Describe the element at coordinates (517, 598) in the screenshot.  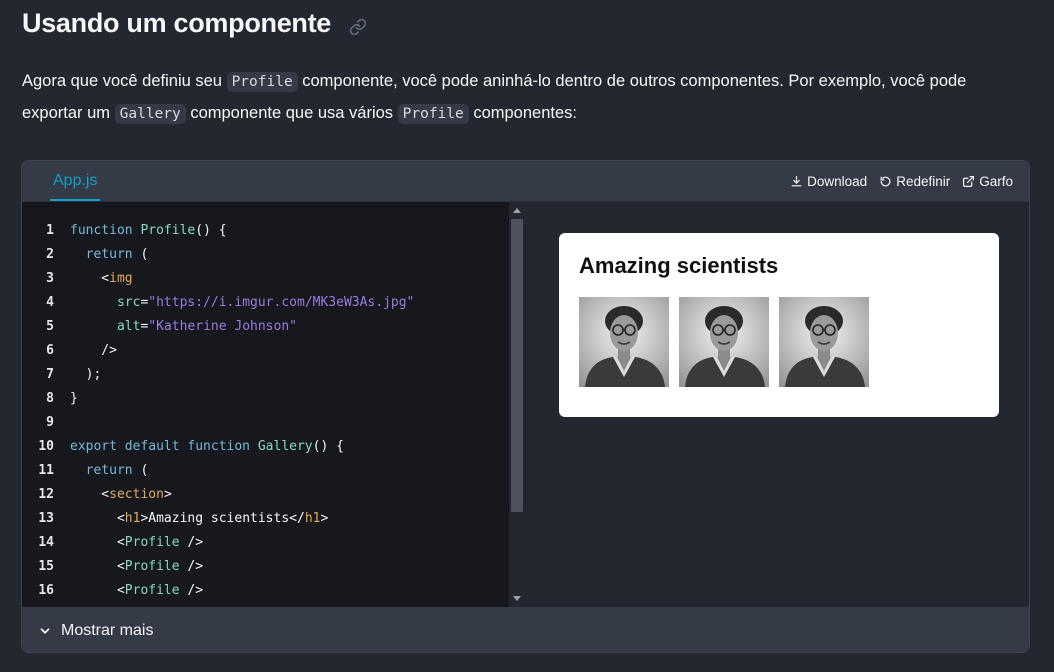
I see `scroll-down-arrow-icon` at that location.